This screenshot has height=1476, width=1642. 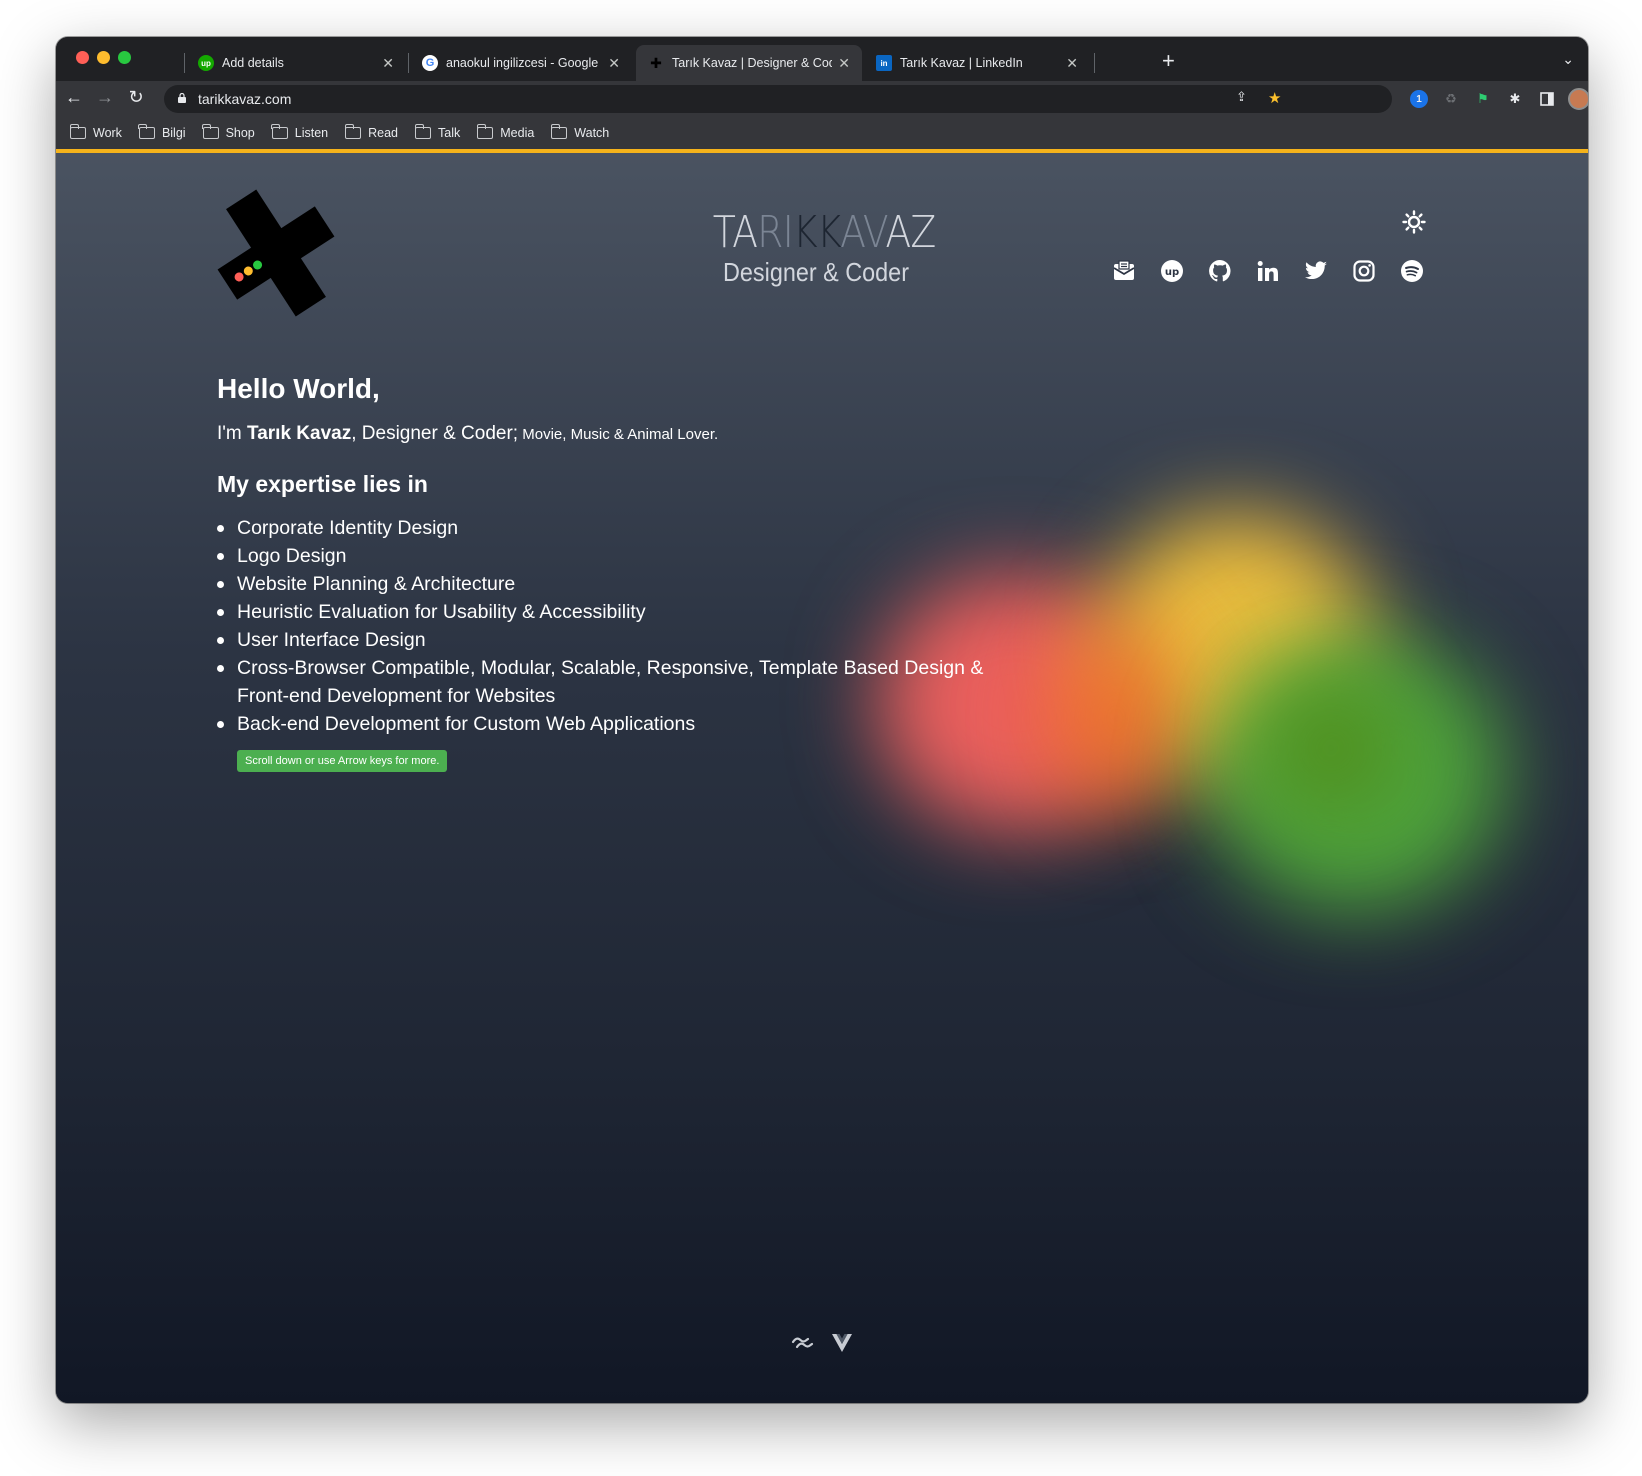 I want to click on bookmark-talk: Talk, so click(x=437, y=132).